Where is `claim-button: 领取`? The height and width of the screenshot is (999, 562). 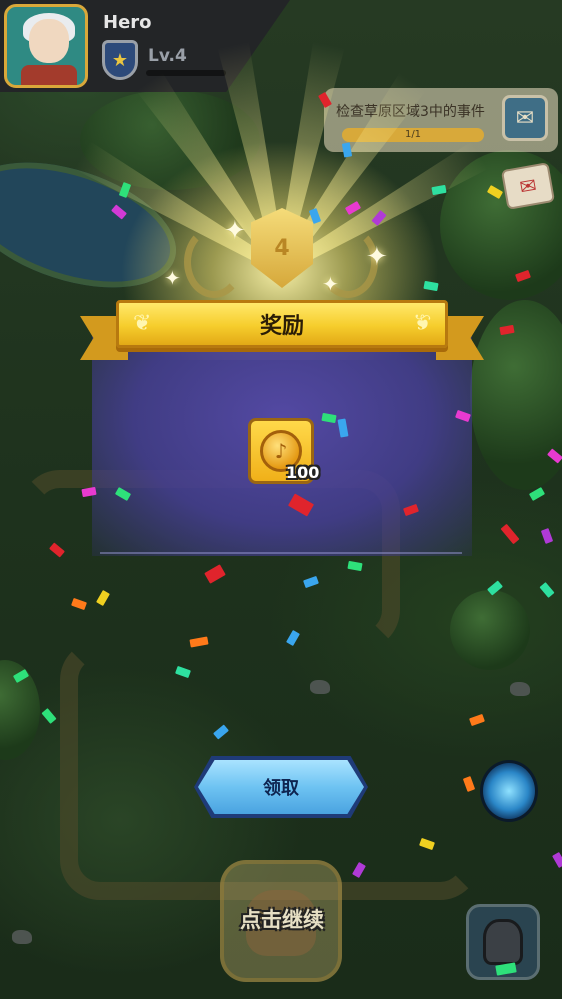 claim-button: 领取 is located at coordinates (281, 787).